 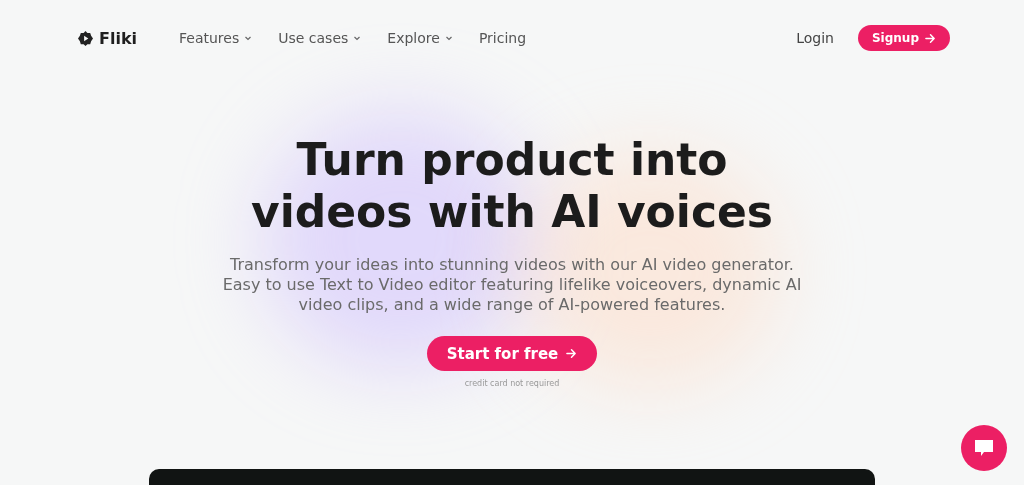 What do you see at coordinates (420, 38) in the screenshot?
I see `nav-menu-item: Explore` at bounding box center [420, 38].